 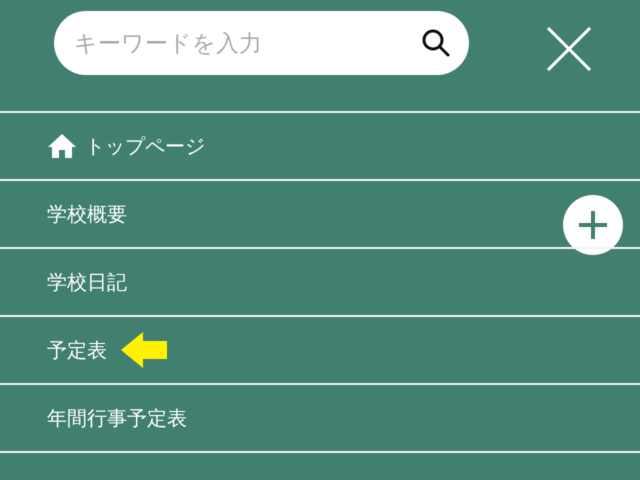 What do you see at coordinates (261, 43) in the screenshot?
I see `search-field: キーワードを入力` at bounding box center [261, 43].